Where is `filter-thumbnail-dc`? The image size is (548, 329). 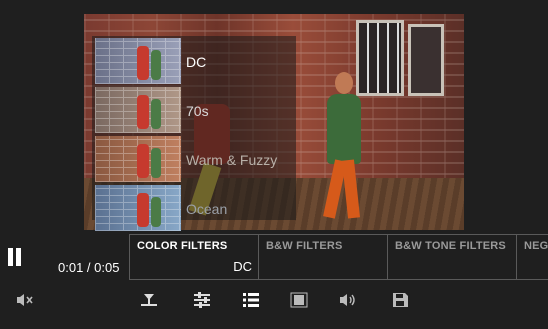
filter-thumbnail-dc is located at coordinates (138, 61).